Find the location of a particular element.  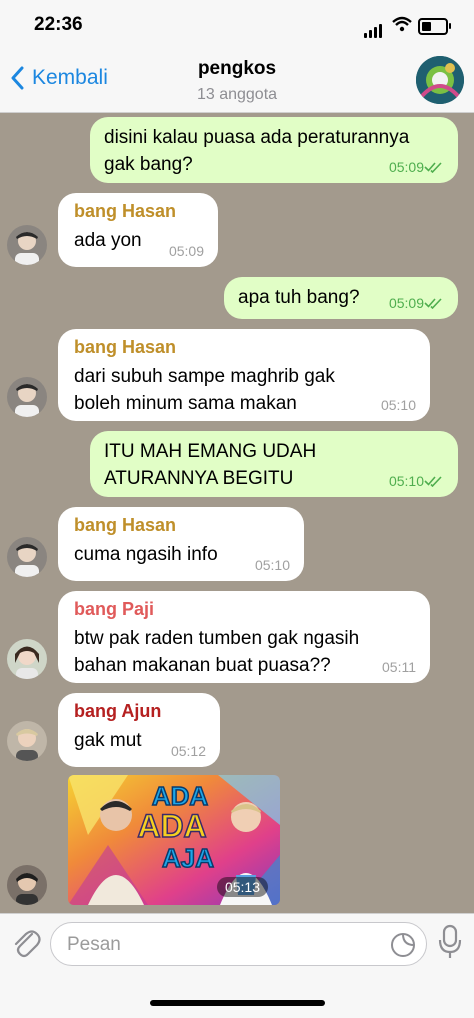

home-indicator is located at coordinates (237, 1003).